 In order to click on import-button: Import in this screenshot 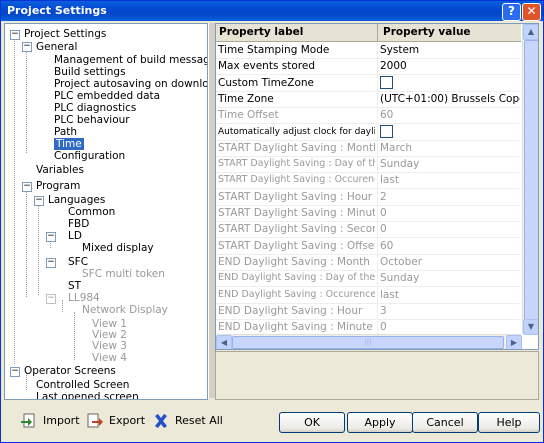, I will do `click(50, 421)`.